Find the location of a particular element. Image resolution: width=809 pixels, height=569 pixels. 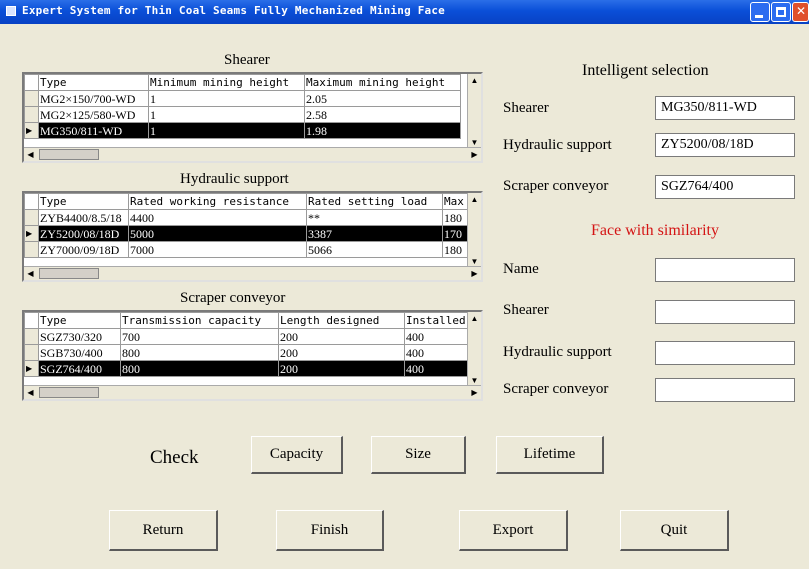

table-row: ZY7000/09/18D 7000 5066 180 is located at coordinates (248, 249).